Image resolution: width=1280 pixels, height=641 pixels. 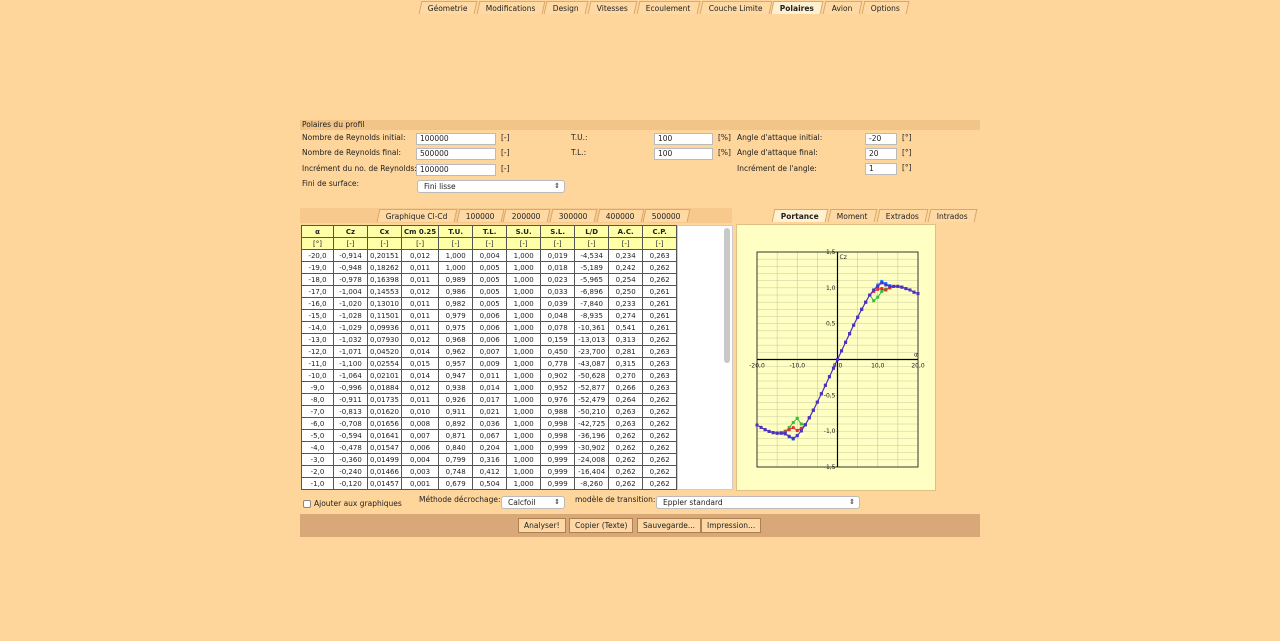 I want to click on result-tab-100000: 100000, so click(x=480, y=215).